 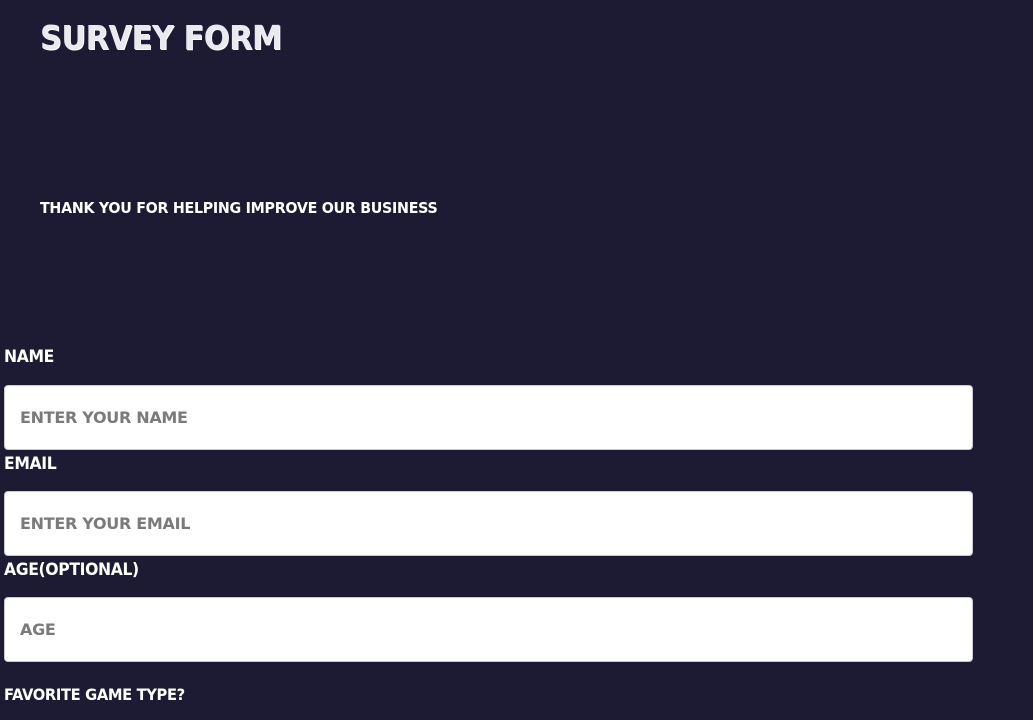 What do you see at coordinates (30, 464) in the screenshot?
I see `email-label: EMAIL` at bounding box center [30, 464].